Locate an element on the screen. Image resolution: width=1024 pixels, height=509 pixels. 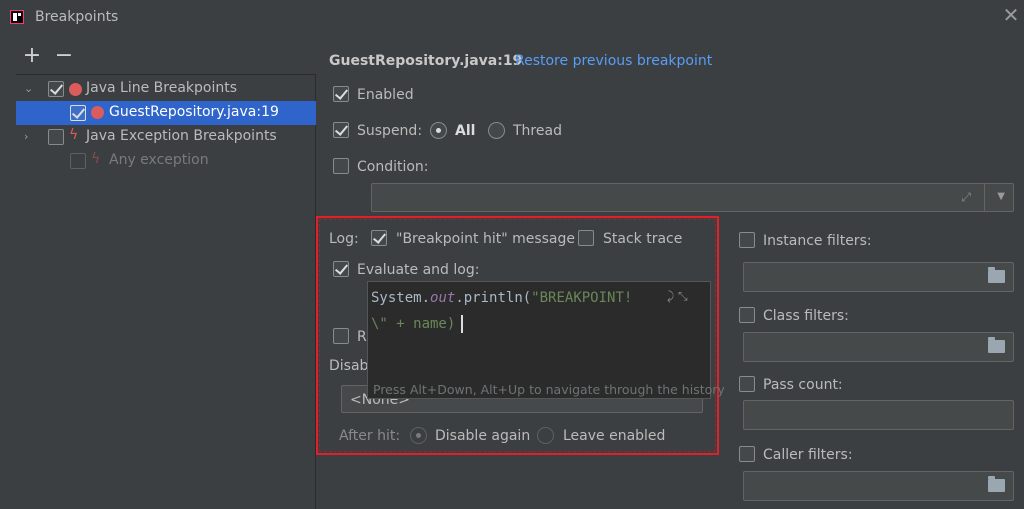
red-dot-icon is located at coordinates (75, 89).